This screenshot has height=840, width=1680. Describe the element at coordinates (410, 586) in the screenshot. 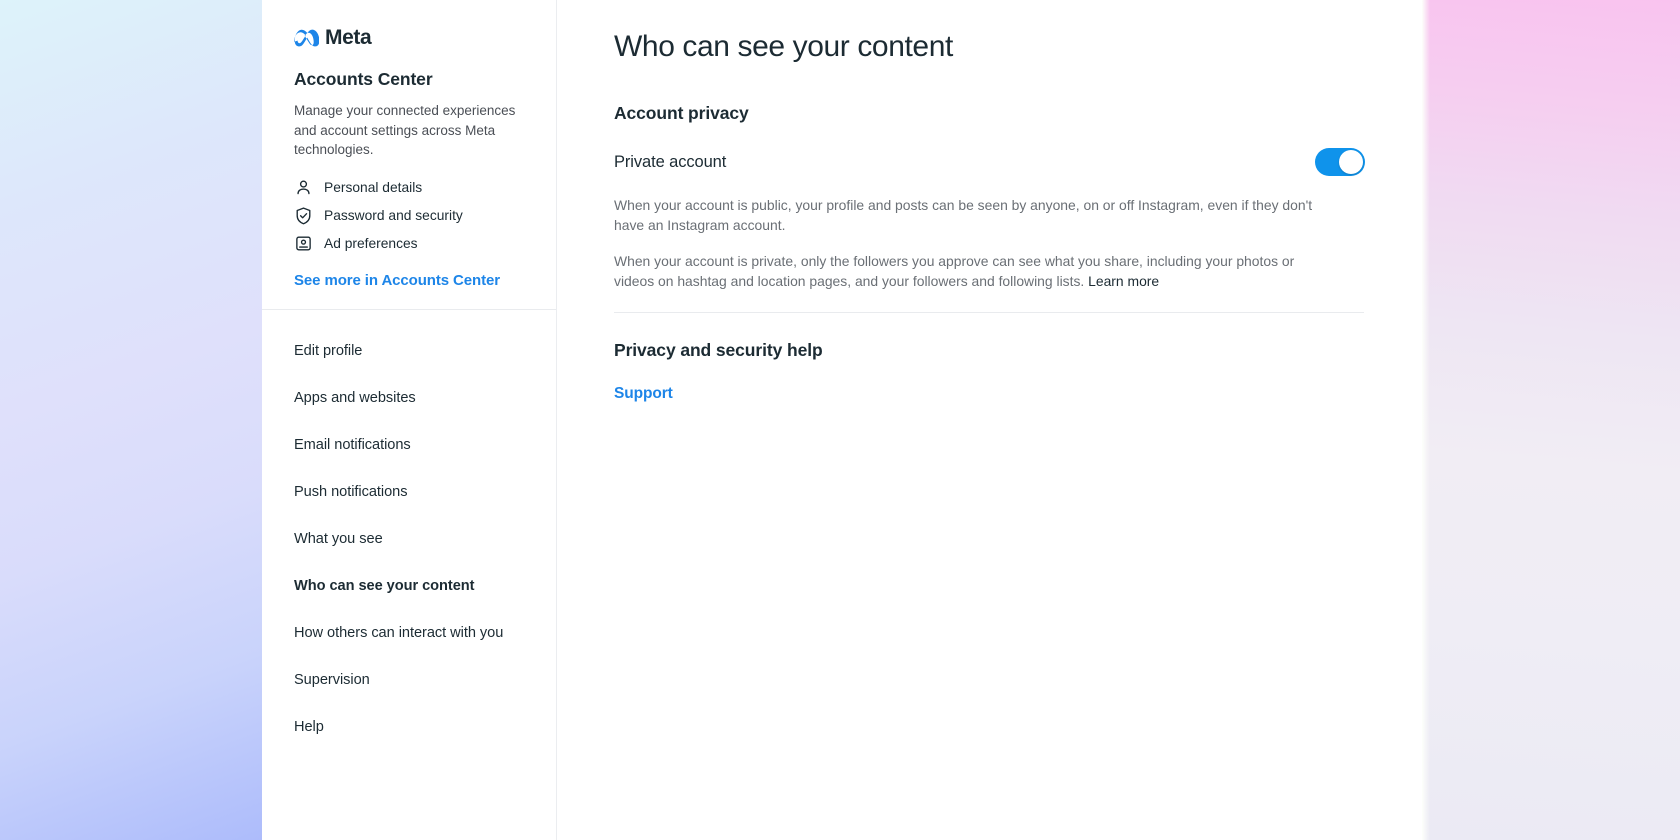

I see `sidebar-item-who-can-see-your-content: Who can see your content` at that location.